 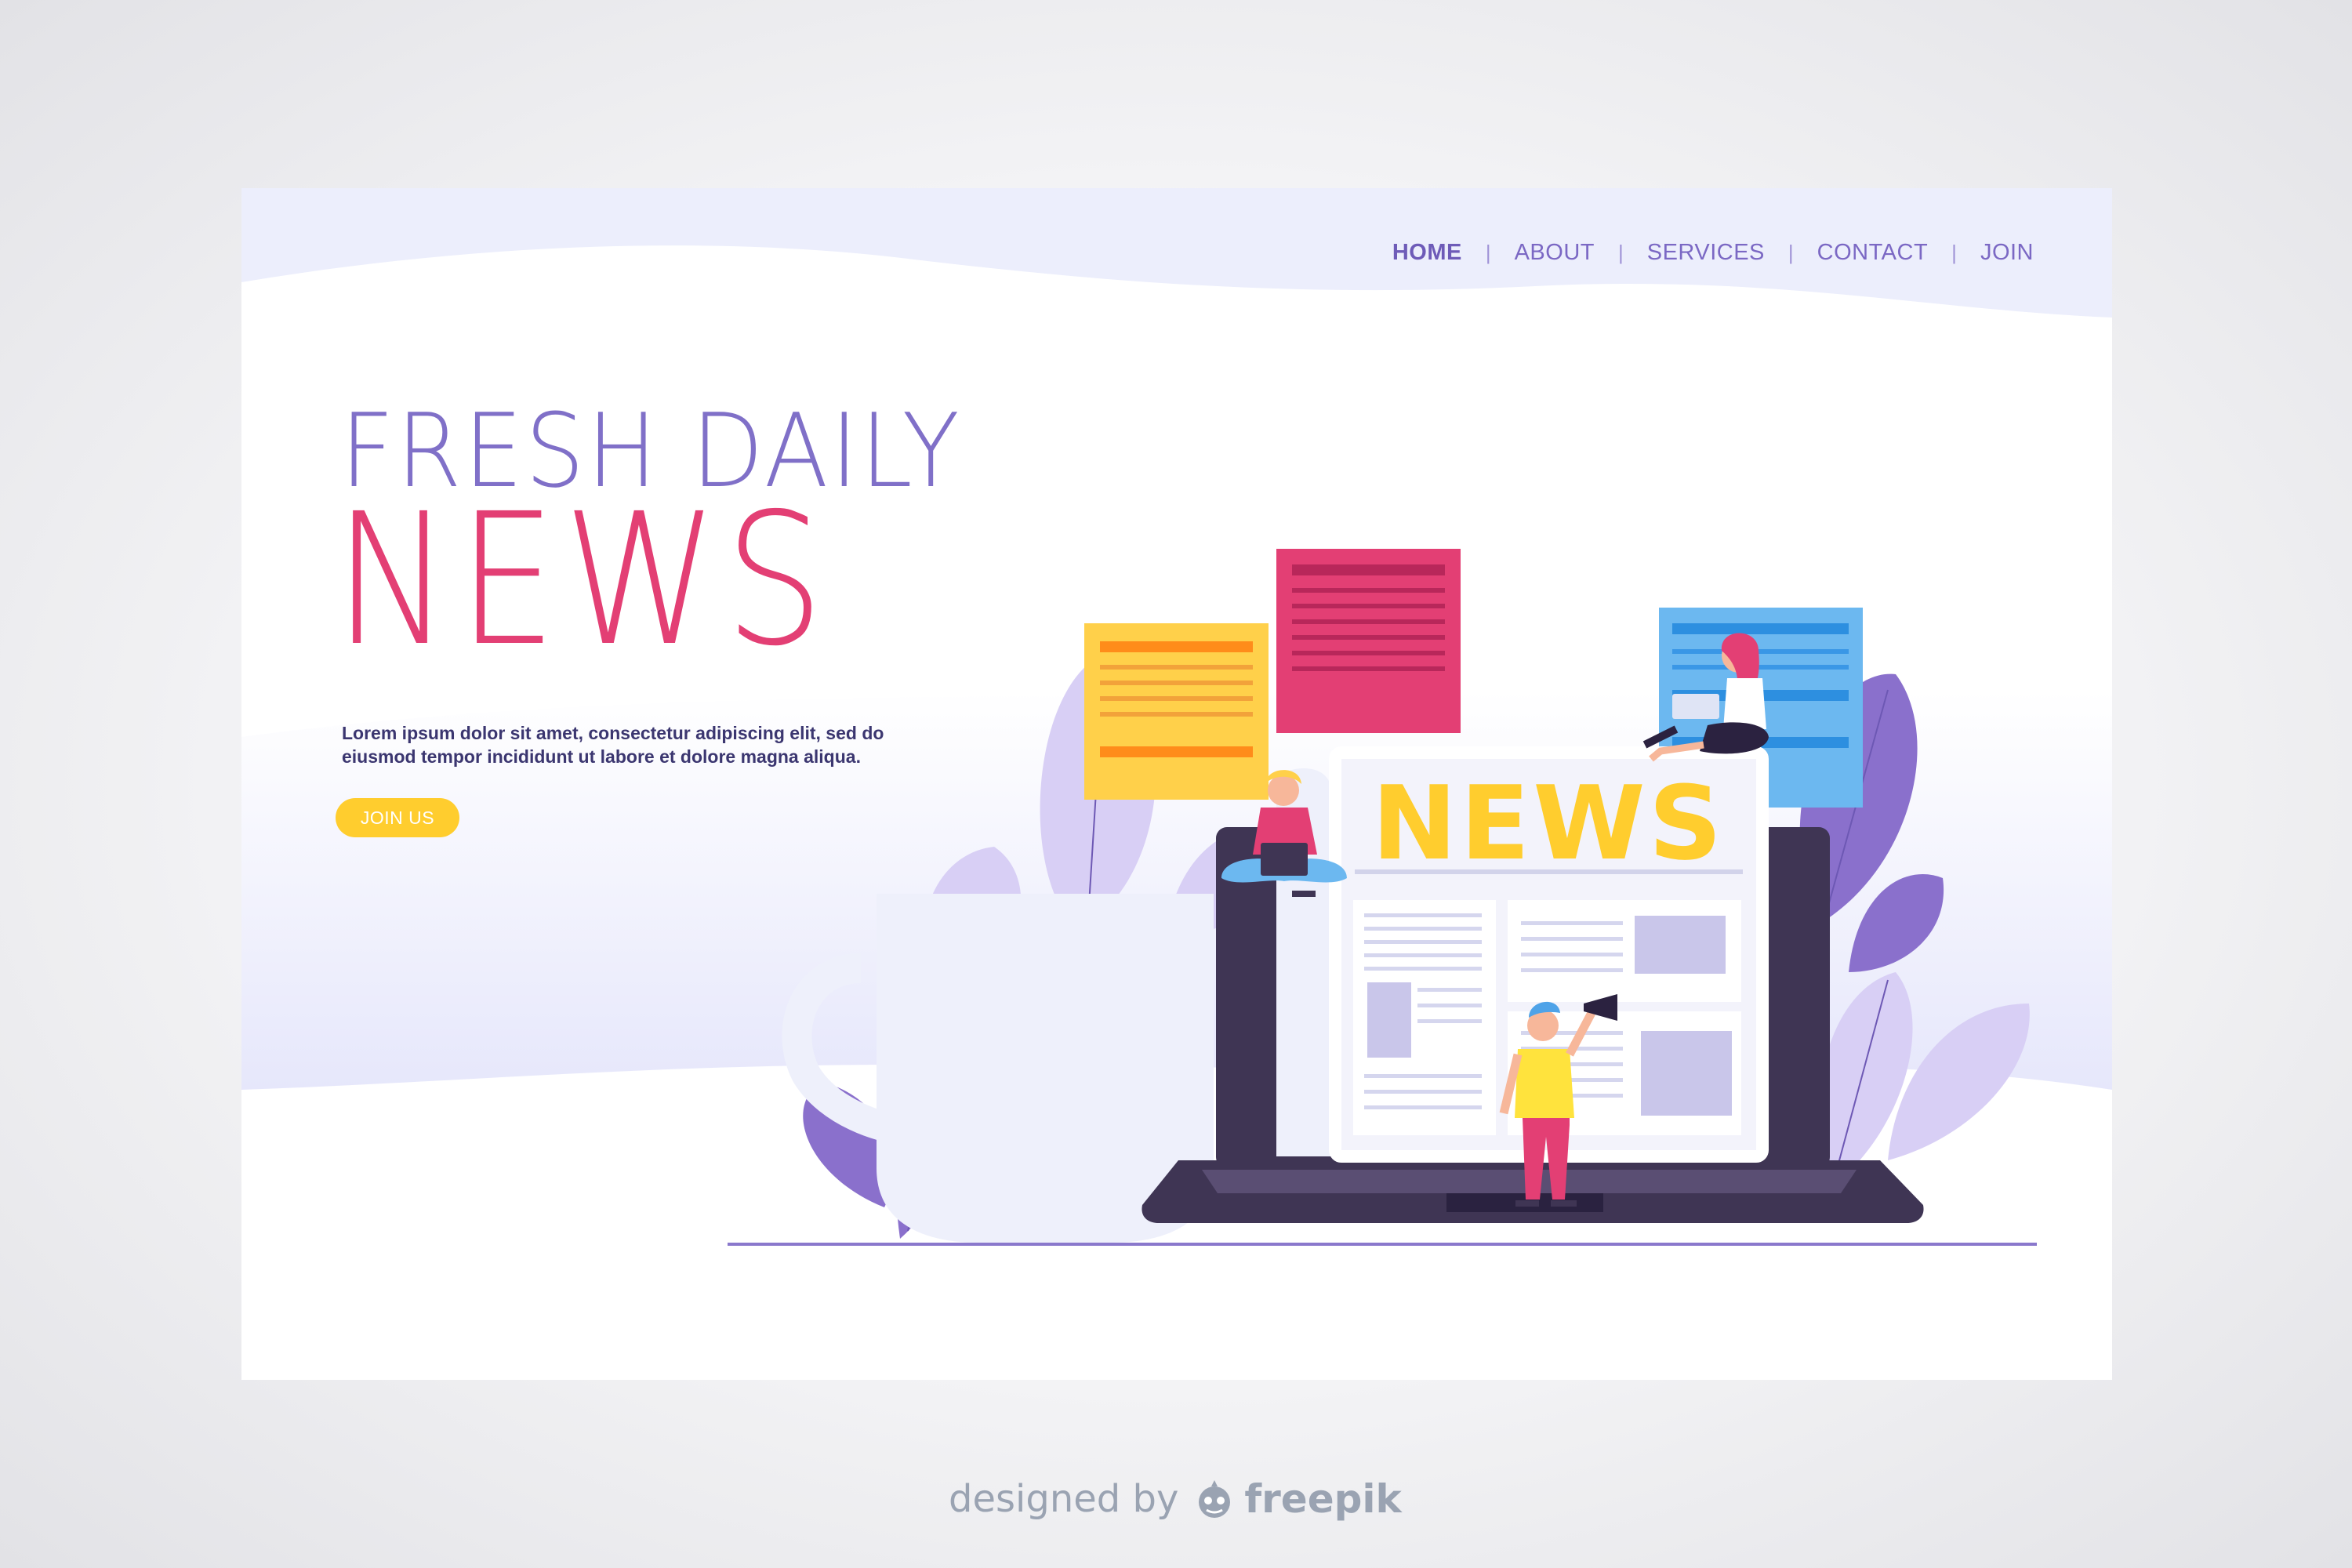 I want to click on leaf-dark, so click(x=1897, y=923).